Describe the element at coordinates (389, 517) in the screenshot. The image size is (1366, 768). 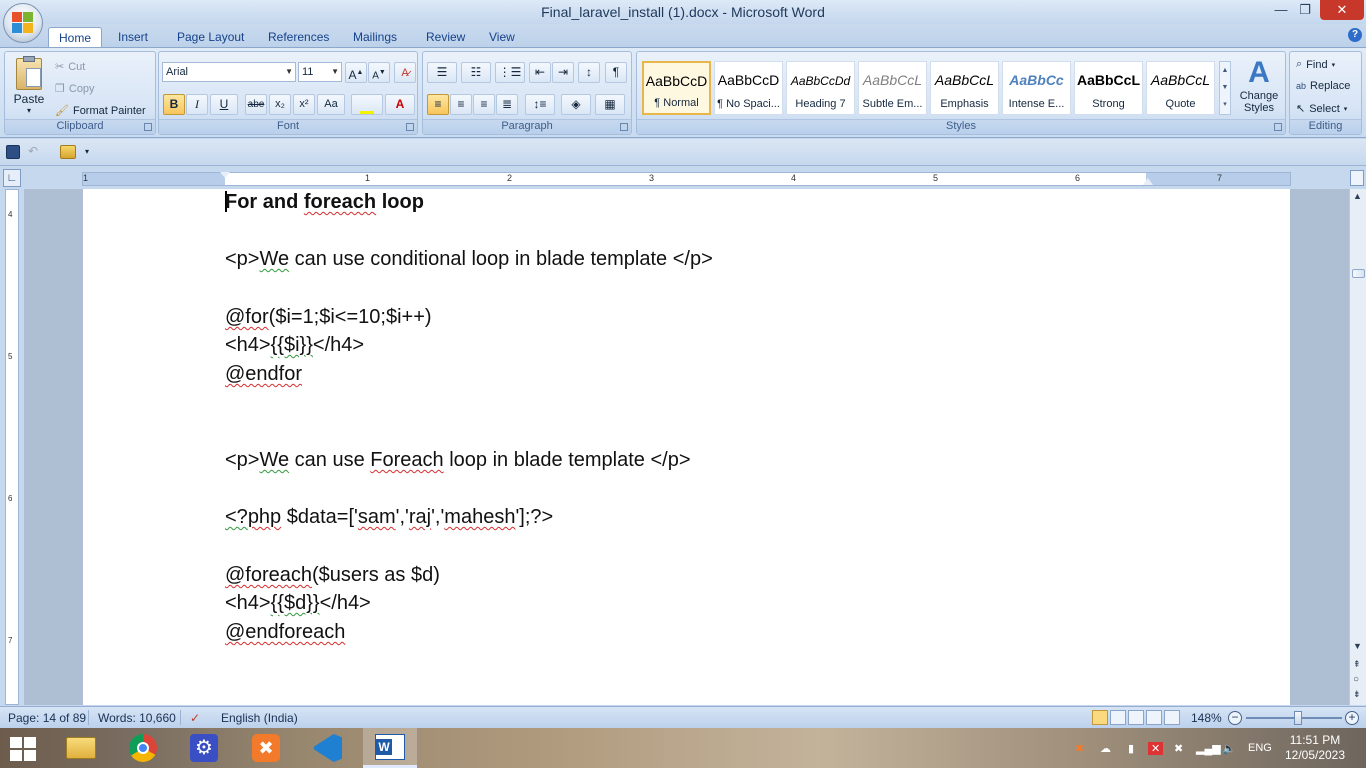
I see `doc-line: <?php $data=['sam','raj','mahesh'];?>` at that location.